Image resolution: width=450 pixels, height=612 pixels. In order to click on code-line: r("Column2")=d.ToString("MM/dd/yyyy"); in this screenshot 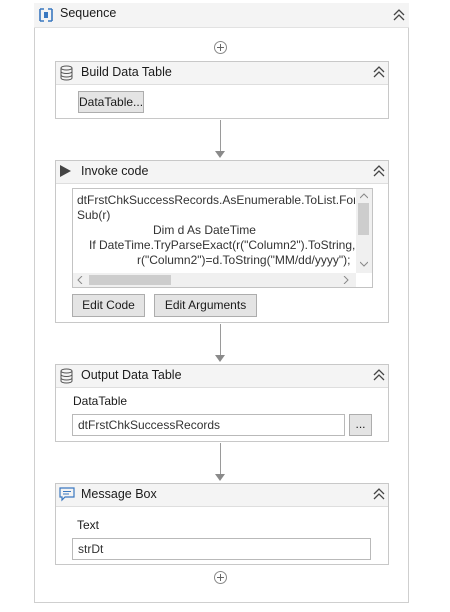, I will do `click(244, 260)`.